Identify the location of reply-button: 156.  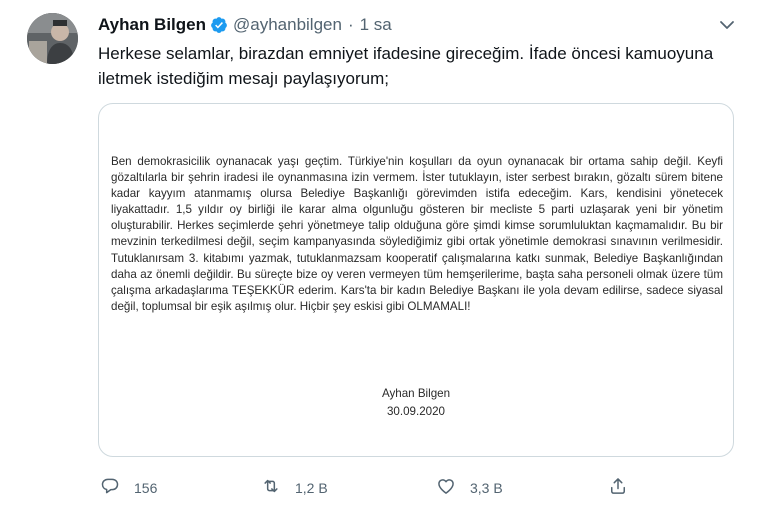
(128, 488).